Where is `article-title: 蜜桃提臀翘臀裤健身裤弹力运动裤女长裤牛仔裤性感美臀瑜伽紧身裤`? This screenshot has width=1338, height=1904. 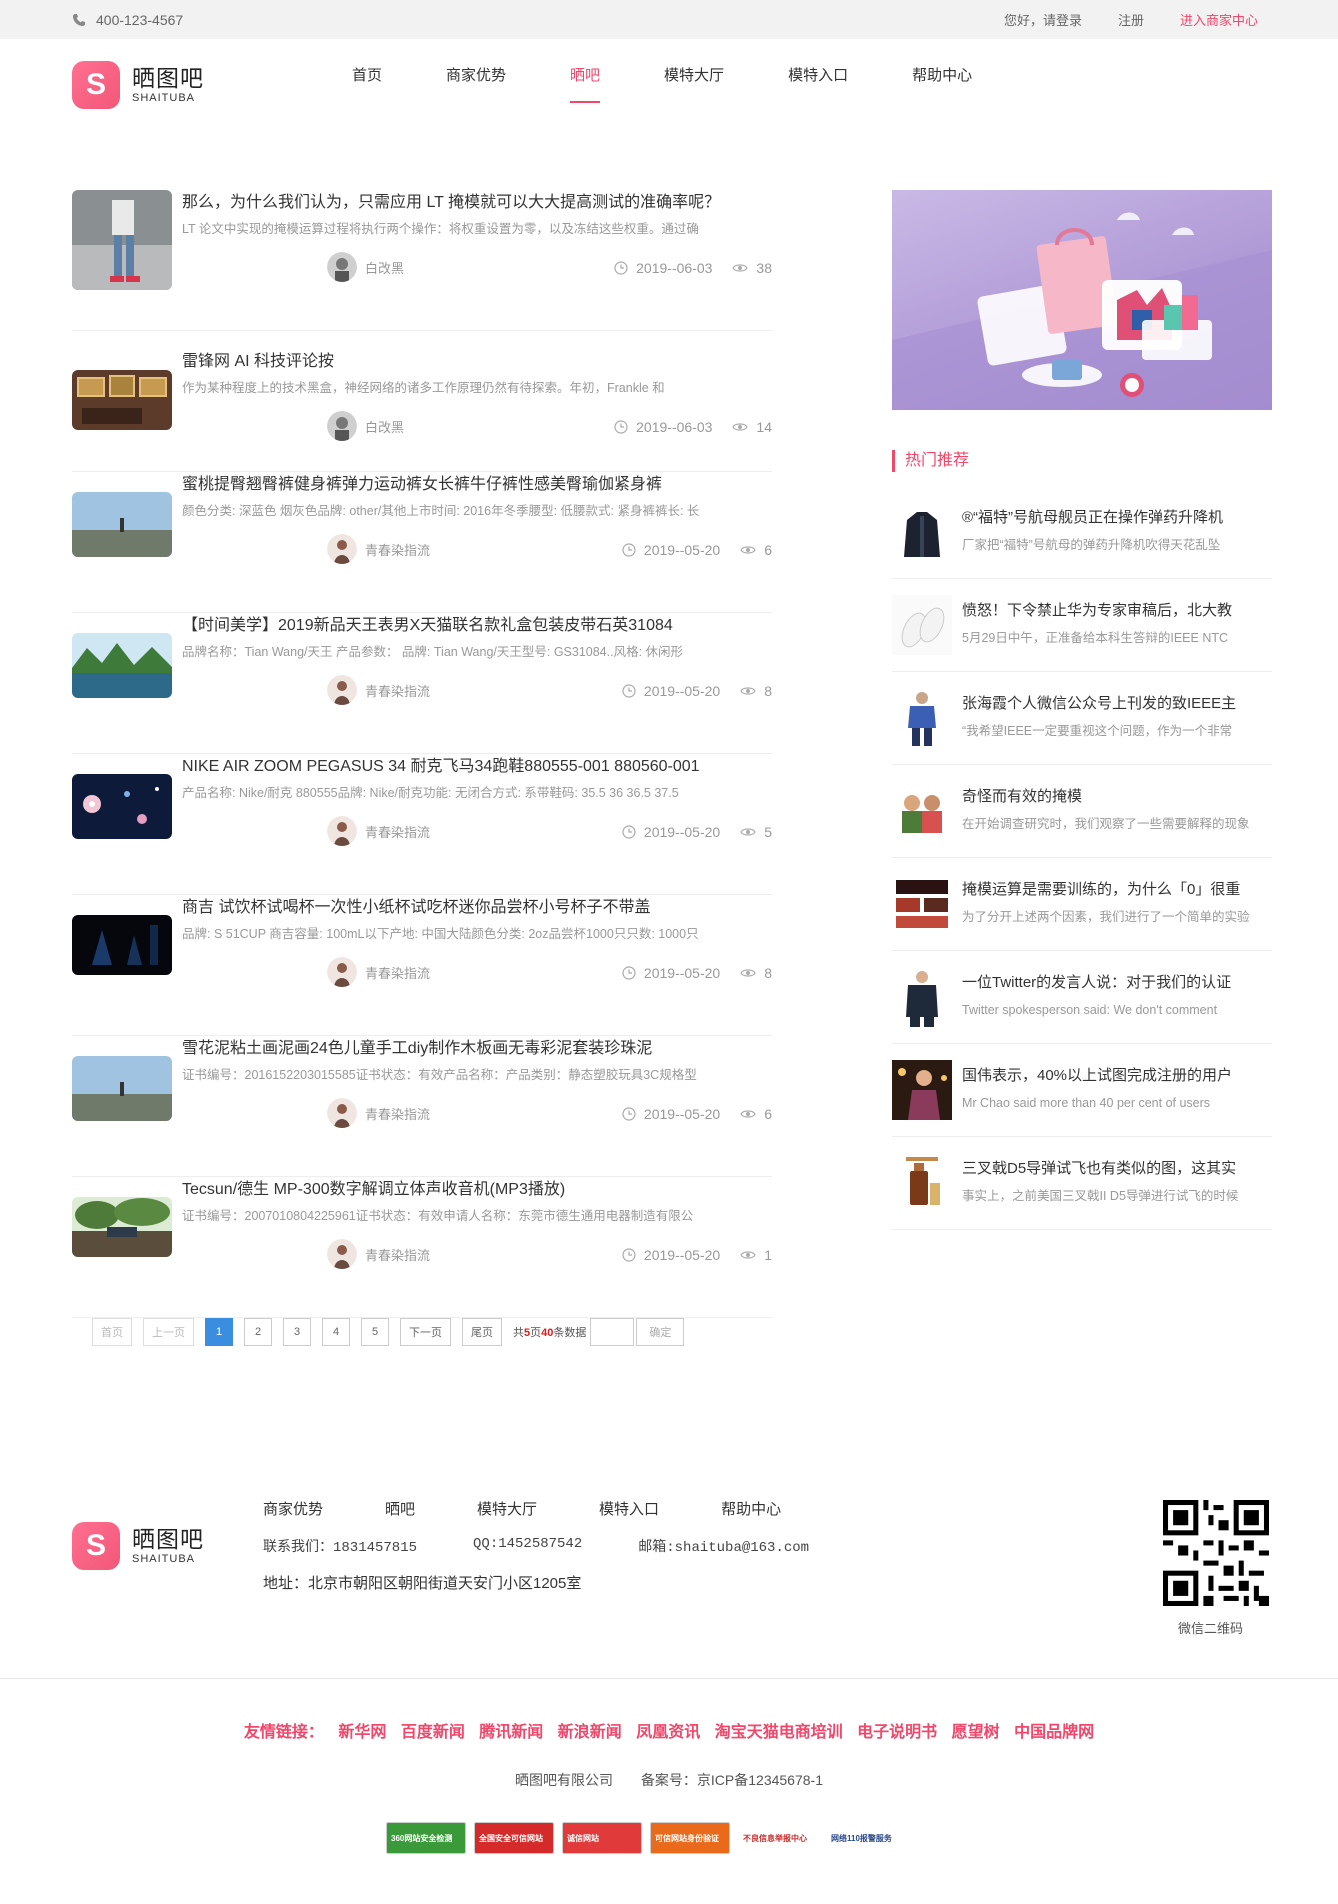 article-title: 蜜桃提臀翘臀裤健身裤弹力运动裤女长裤牛仔裤性感美臀瑜伽紧身裤 is located at coordinates (477, 485).